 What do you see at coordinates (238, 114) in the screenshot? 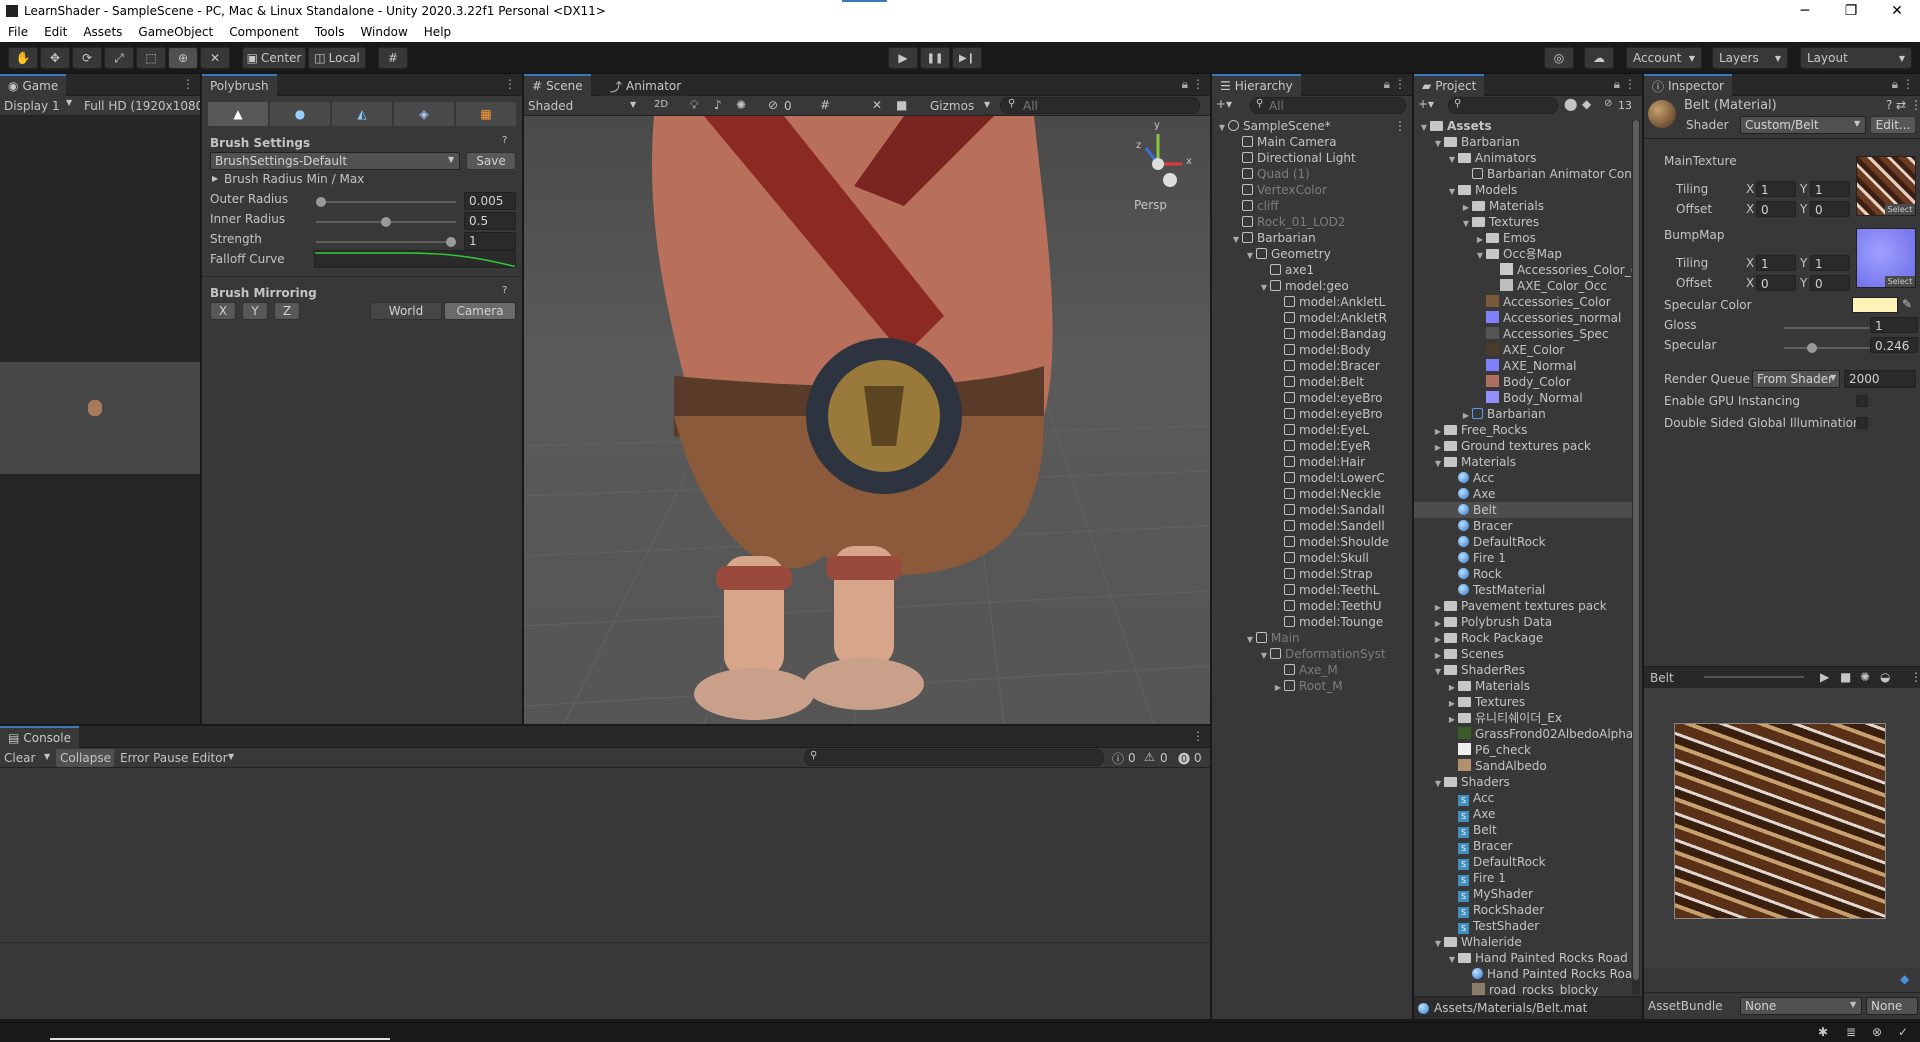
I see `sculpt-mode-button: ▲` at bounding box center [238, 114].